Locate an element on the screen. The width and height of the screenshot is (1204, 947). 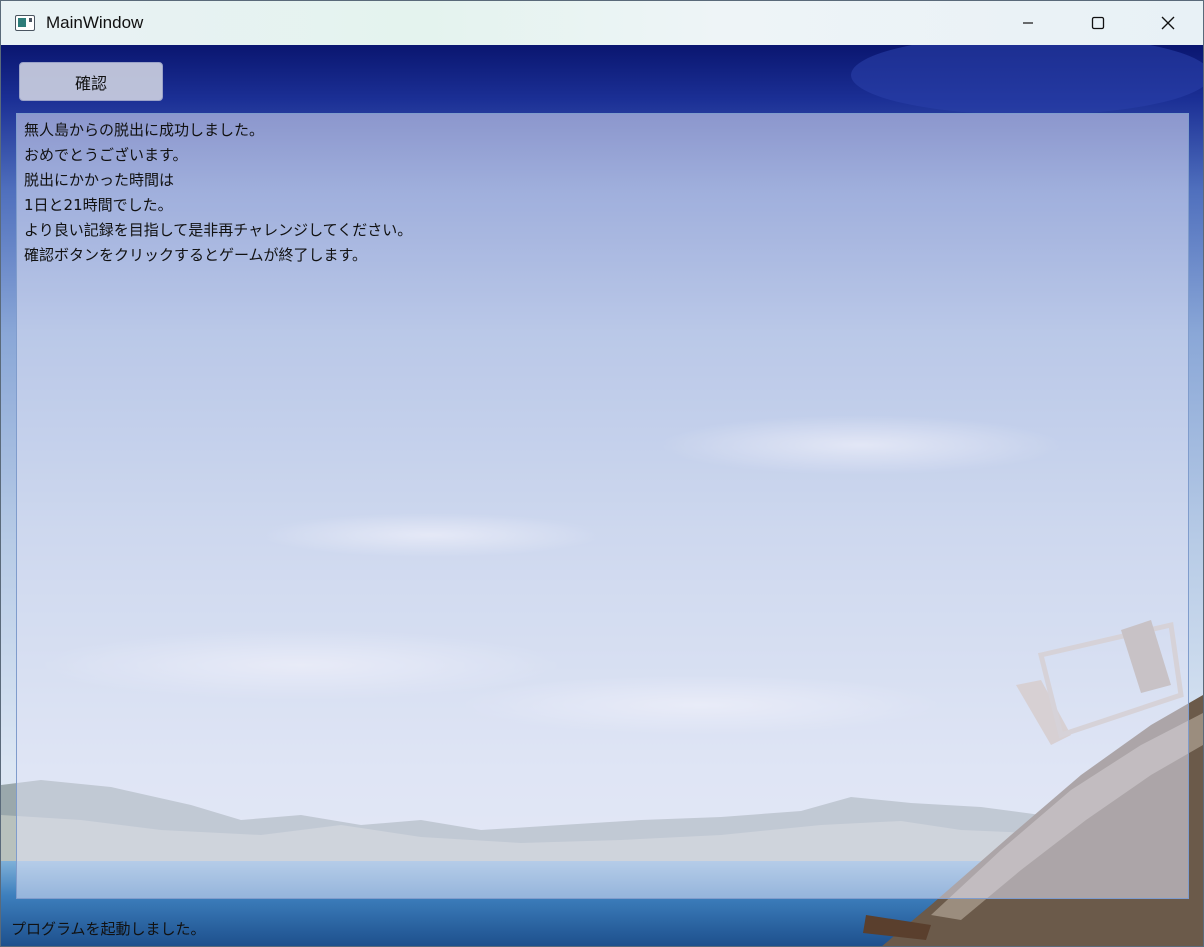
minimize-button is located at coordinates (1028, 23).